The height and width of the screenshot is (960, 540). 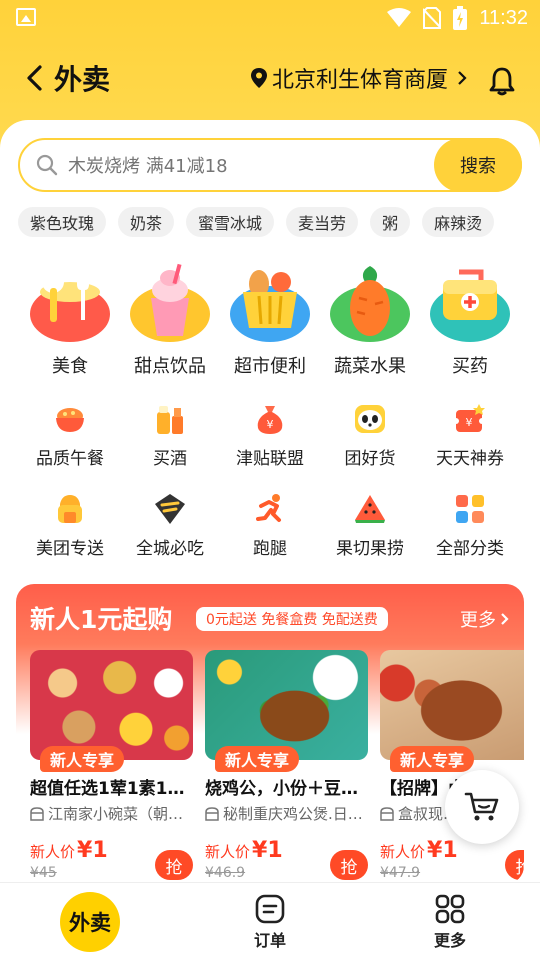 I want to click on category-label: 果切果捞, so click(x=370, y=549).